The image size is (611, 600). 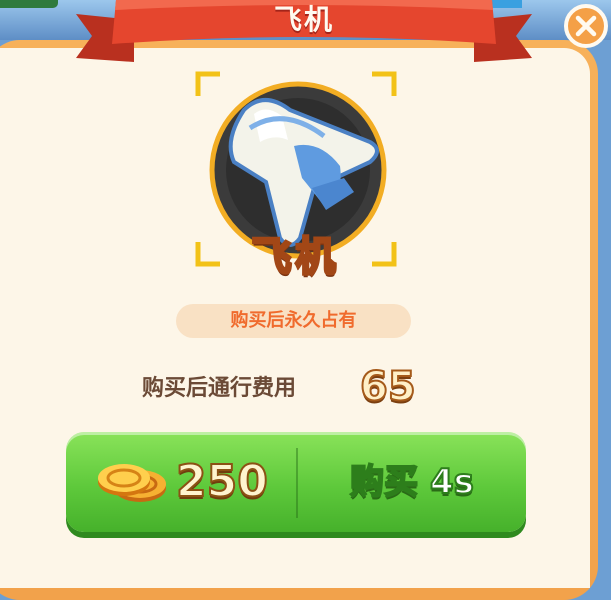 I want to click on background-chip, so click(x=29, y=4).